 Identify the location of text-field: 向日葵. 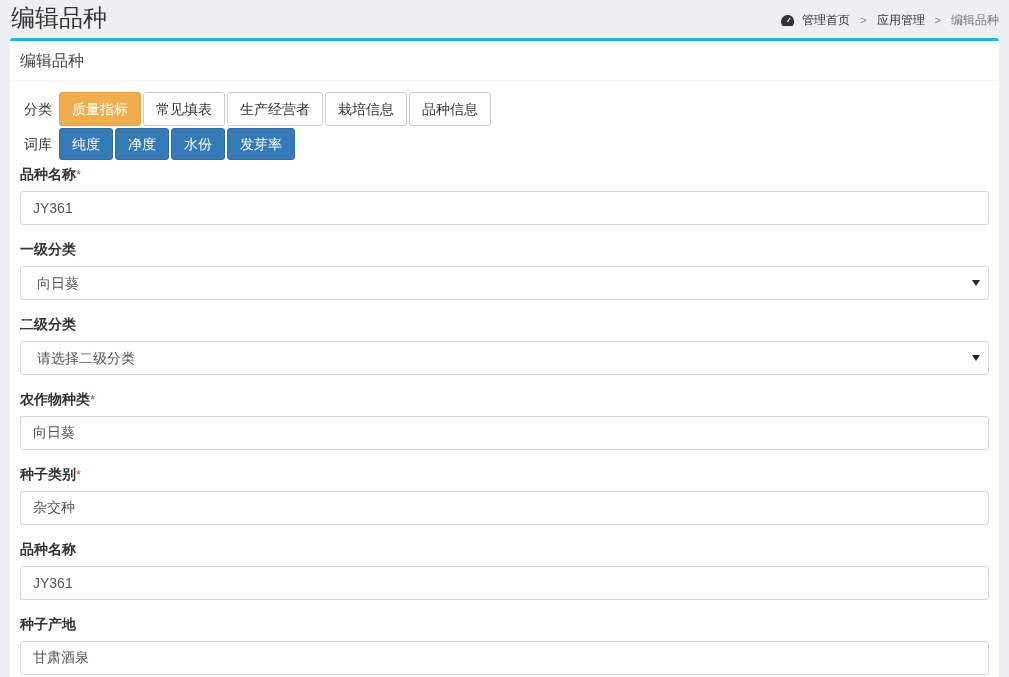
(504, 433).